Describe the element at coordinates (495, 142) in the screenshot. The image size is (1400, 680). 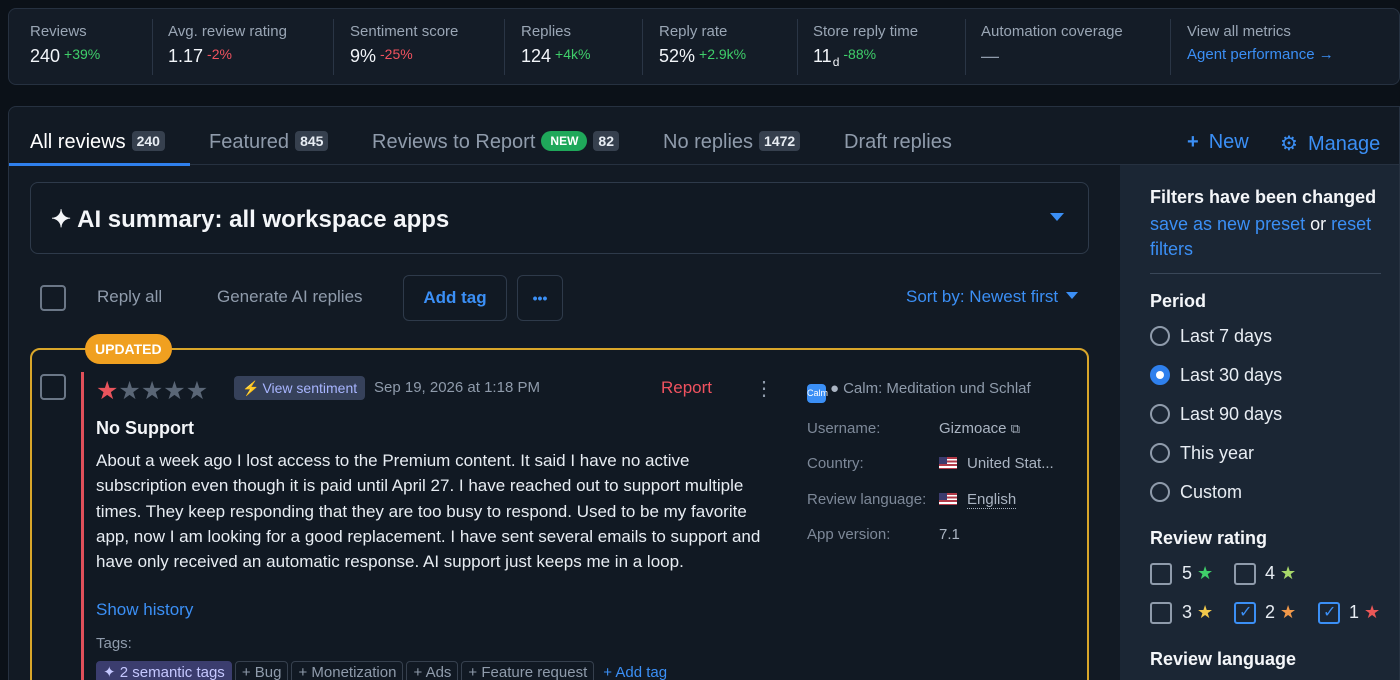
I see `tab-reviews-to-report: Reviews to Report NEW 82` at that location.